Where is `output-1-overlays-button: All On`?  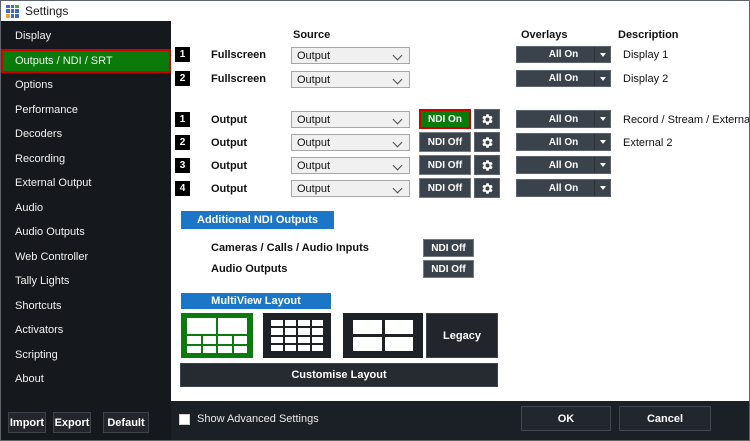 output-1-overlays-button: All On is located at coordinates (563, 119).